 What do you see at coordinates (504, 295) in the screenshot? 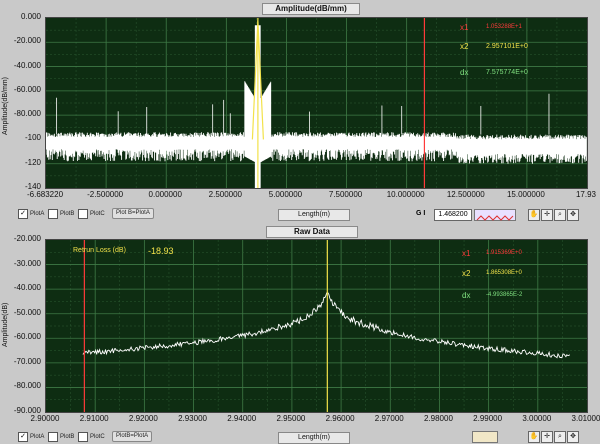
I see `bottom-cursor-dx-value: -4.993865E-2` at bounding box center [504, 295].